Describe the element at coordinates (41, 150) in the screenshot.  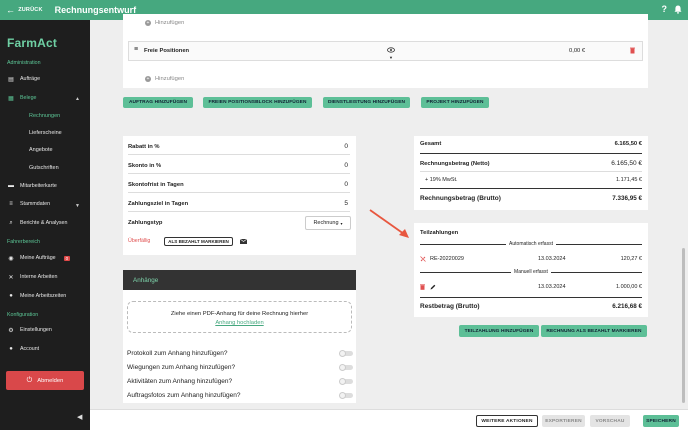
I see `sidebar-item-angebote: Angebote` at that location.